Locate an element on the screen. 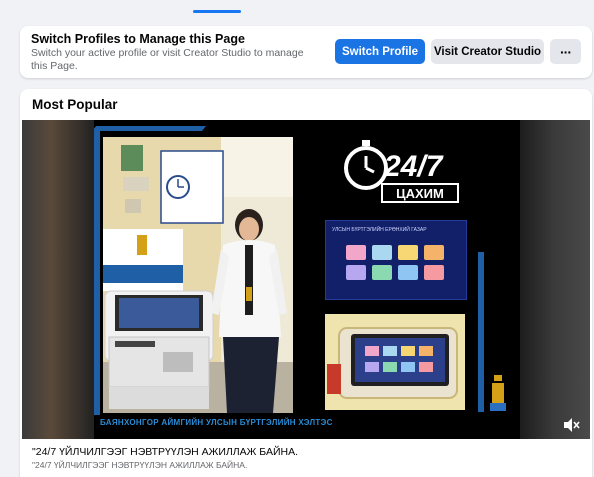  kiosk-screen-header: УЛСЫН БҮРТГЭЛИЙН ЕРӨНХИЙ ГАЗАР is located at coordinates (379, 230).